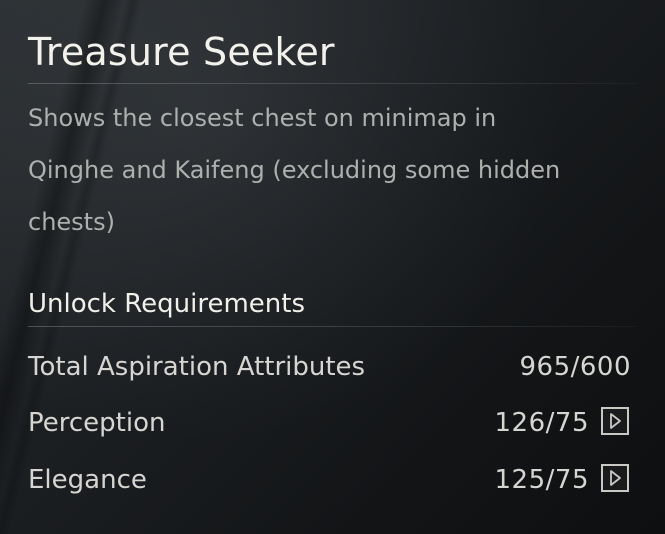 Image resolution: width=665 pixels, height=534 pixels. I want to click on requirement-value: 125/75, so click(541, 480).